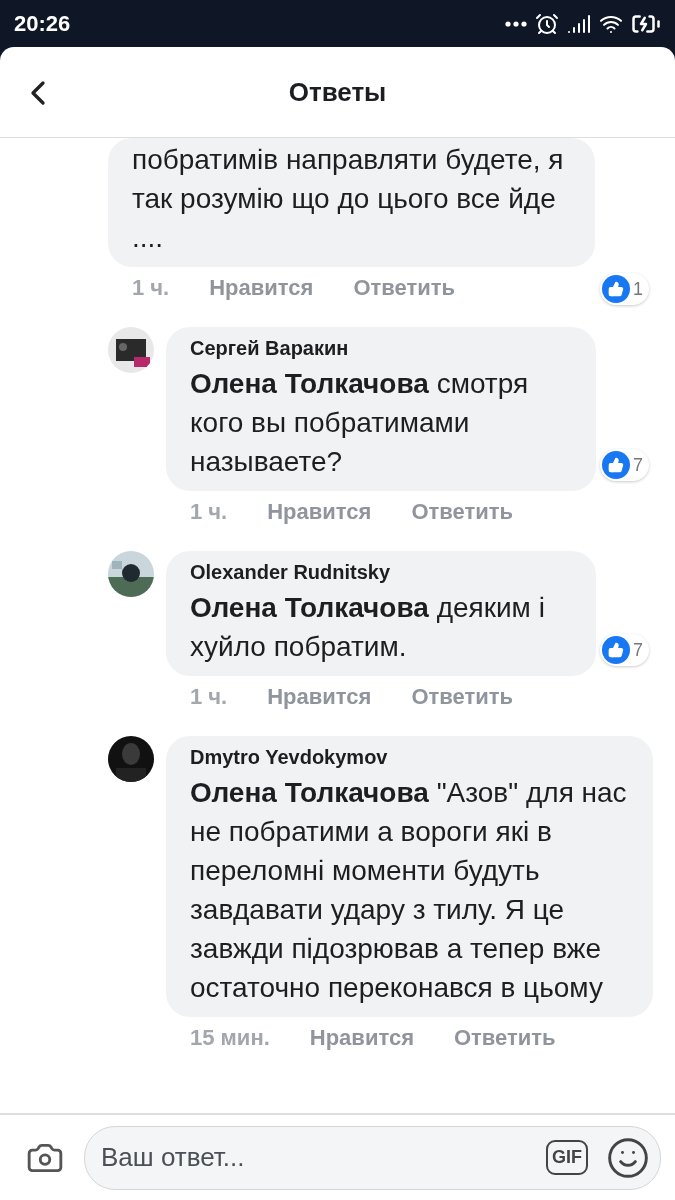 The width and height of the screenshot is (675, 1200). Describe the element at coordinates (516, 23) in the screenshot. I see `more-icon` at that location.